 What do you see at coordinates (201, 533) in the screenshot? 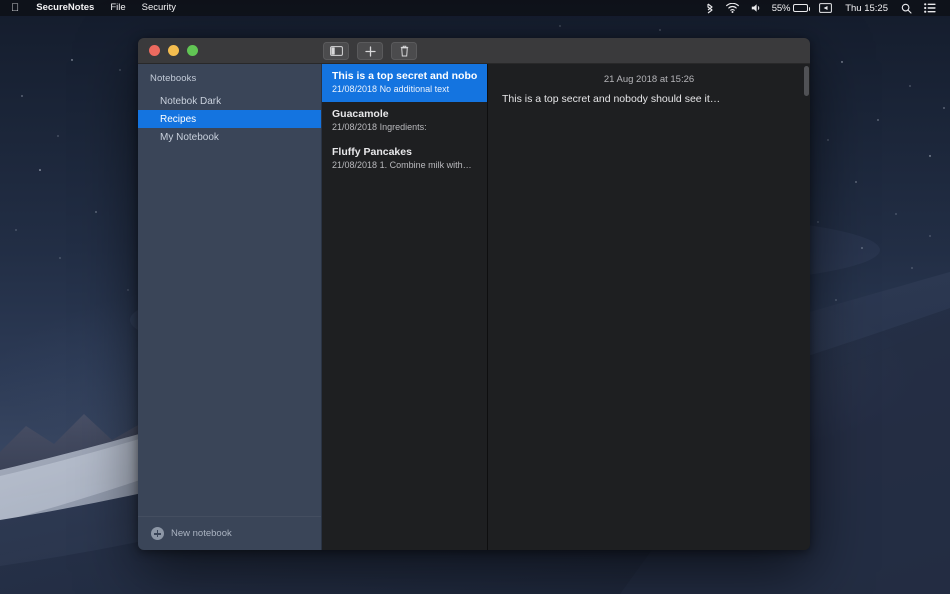
I see `new-notebook-label: New notebook` at bounding box center [201, 533].